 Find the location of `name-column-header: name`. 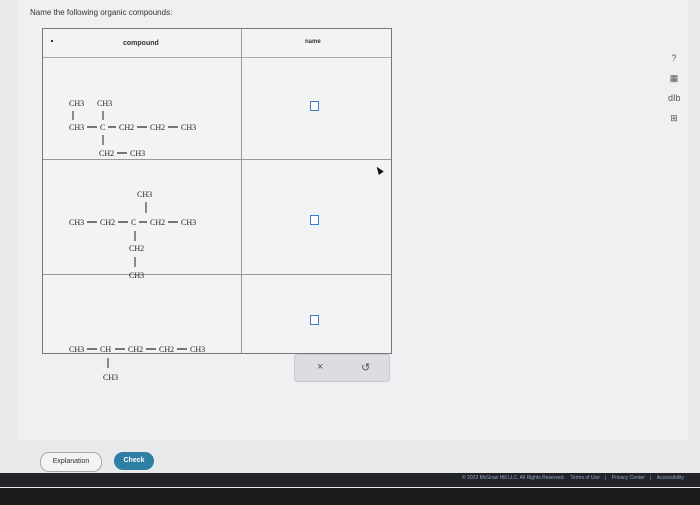

name-column-header: name is located at coordinates (313, 42).